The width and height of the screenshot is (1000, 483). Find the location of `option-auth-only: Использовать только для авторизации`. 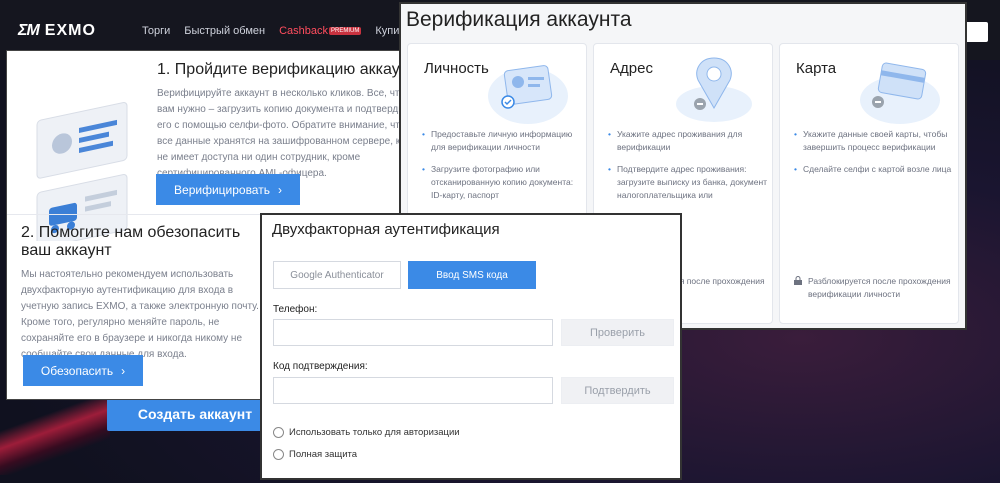

option-auth-only: Использовать только для авторизации is located at coordinates (366, 432).